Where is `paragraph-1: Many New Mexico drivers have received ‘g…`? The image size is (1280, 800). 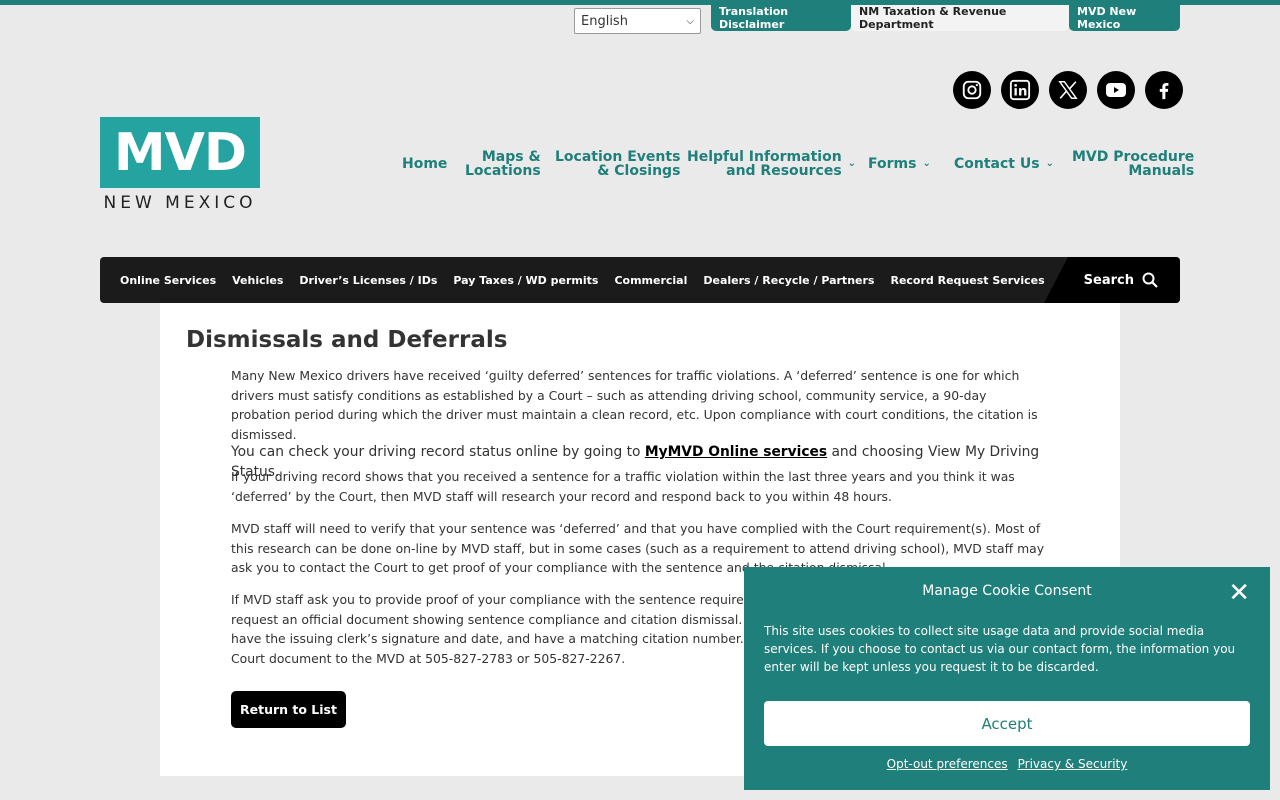
paragraph-1: Many New Mexico drivers have received ‘g… is located at coordinates (634, 405).